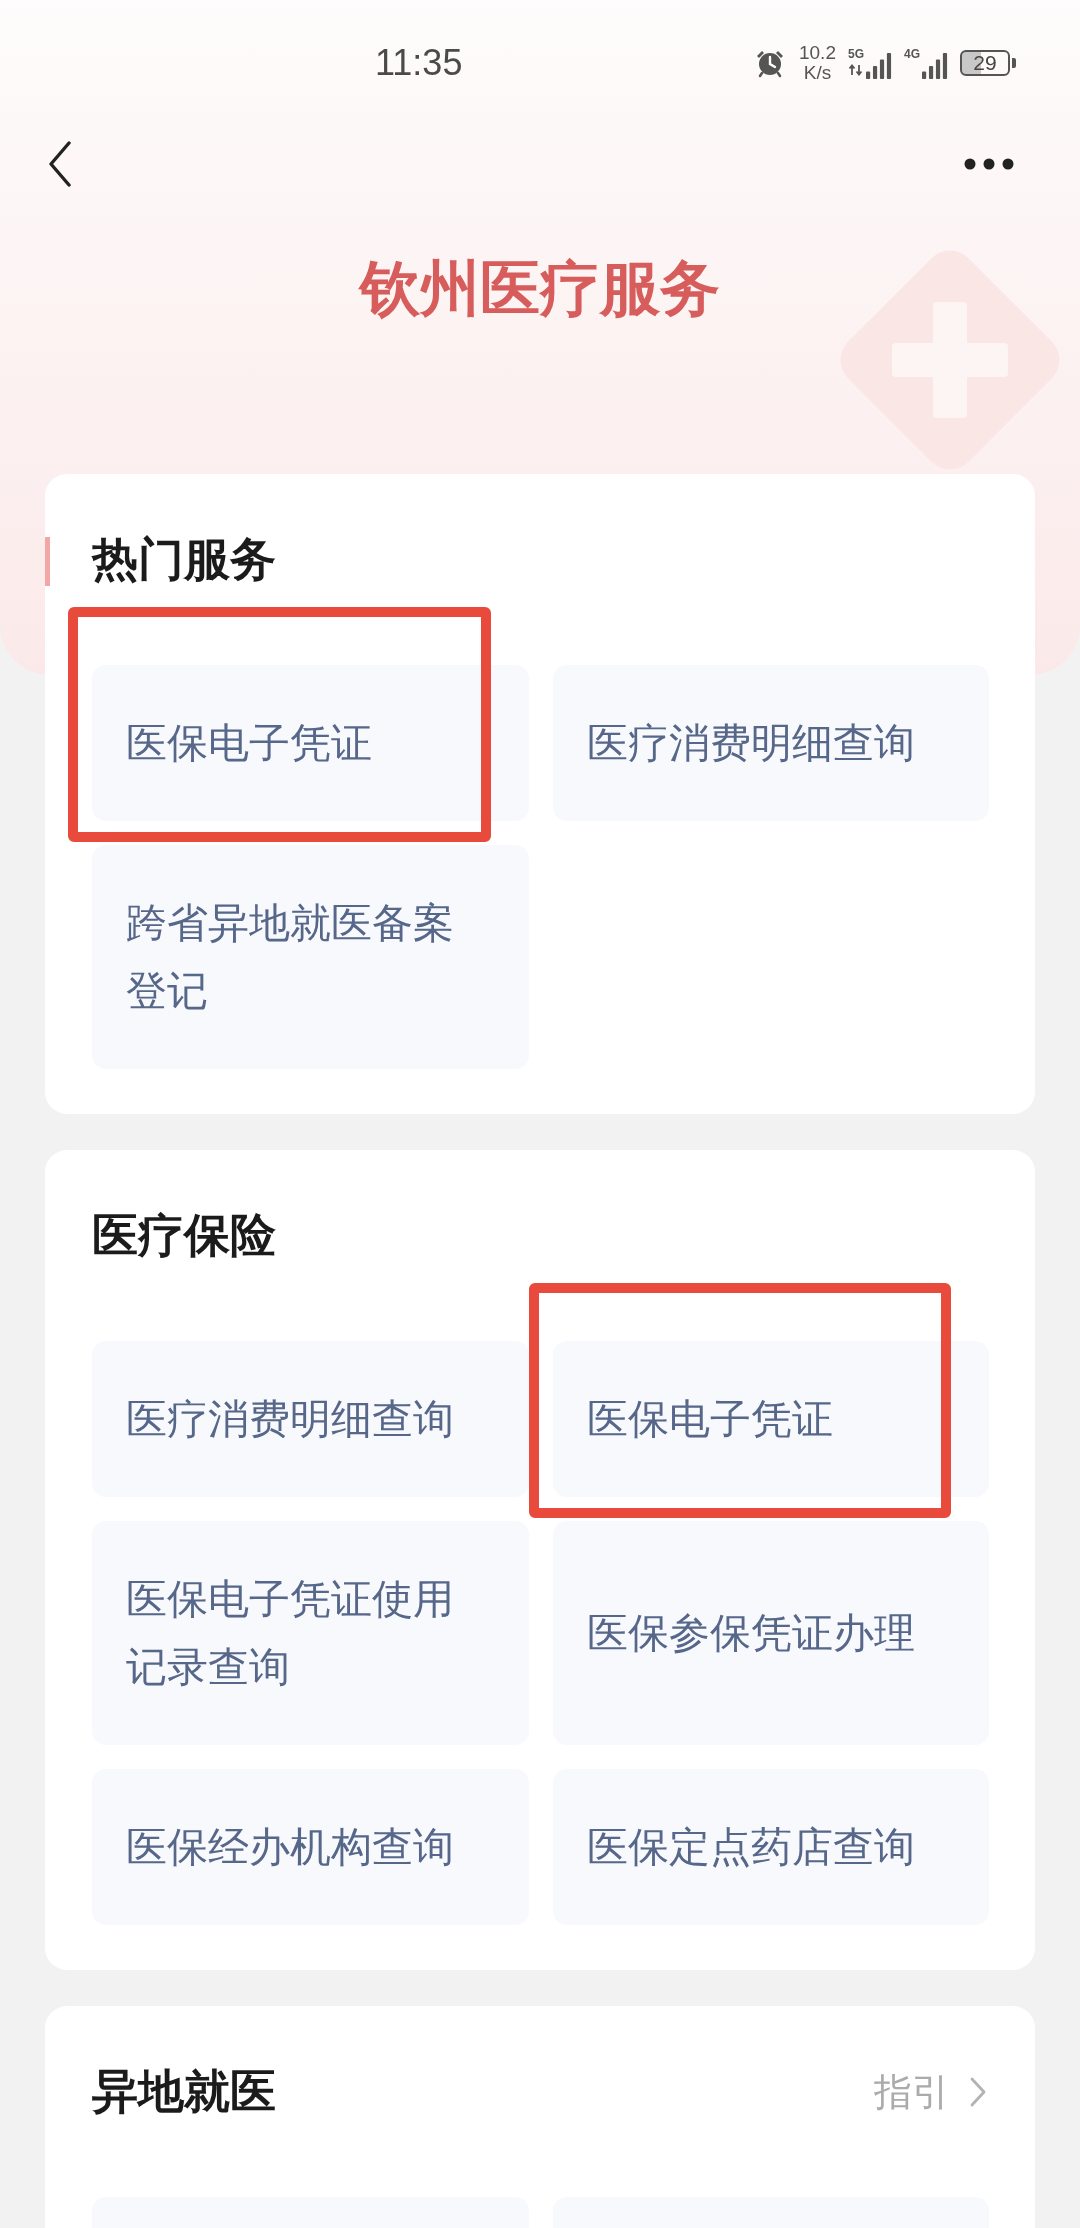 The width and height of the screenshot is (1080, 2228). What do you see at coordinates (540, 288) in the screenshot?
I see `page-title: 钦州医疗服务` at bounding box center [540, 288].